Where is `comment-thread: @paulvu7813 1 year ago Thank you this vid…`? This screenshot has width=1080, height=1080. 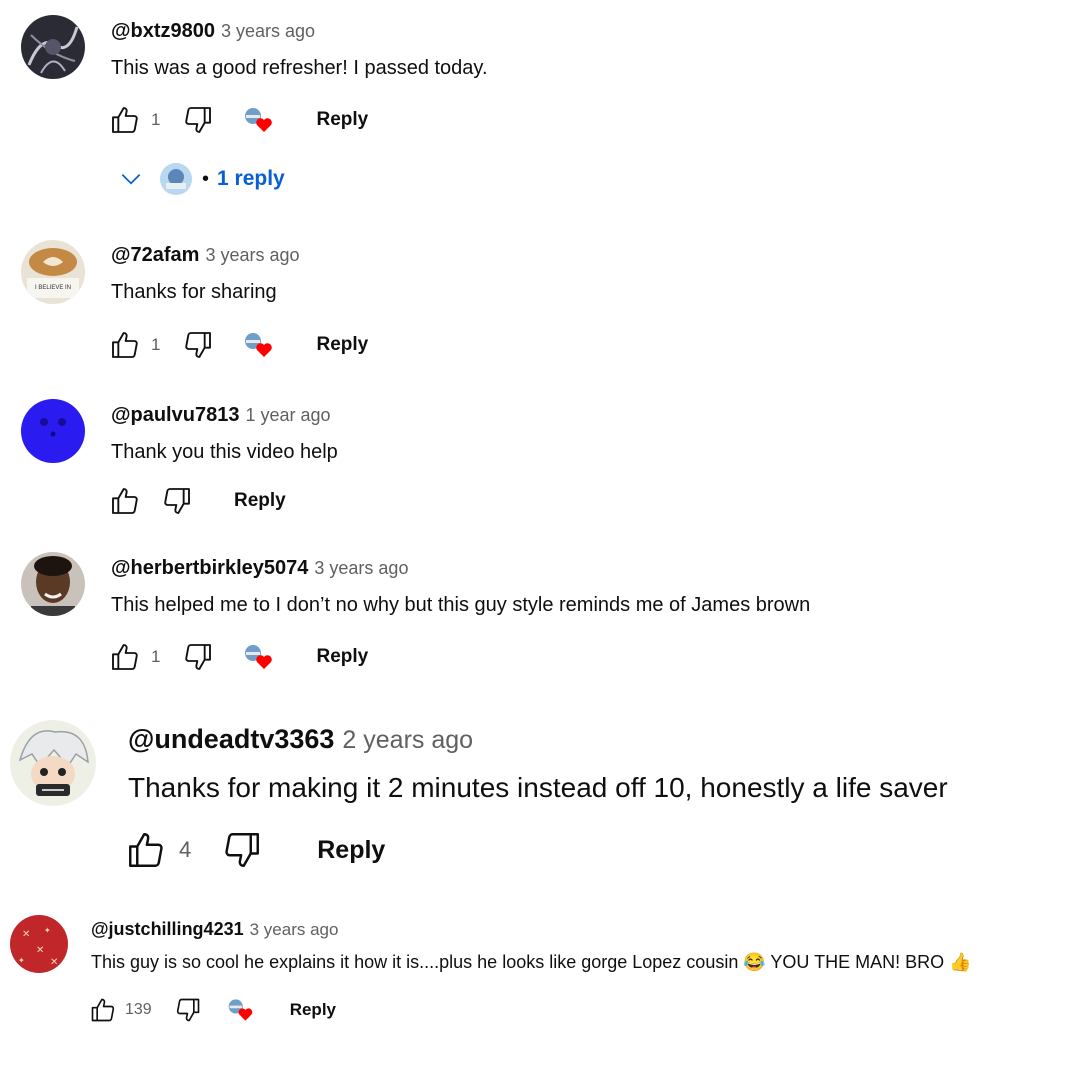
comment-thread: @paulvu7813 1 year ago Thank you this vid… is located at coordinates (540, 465).